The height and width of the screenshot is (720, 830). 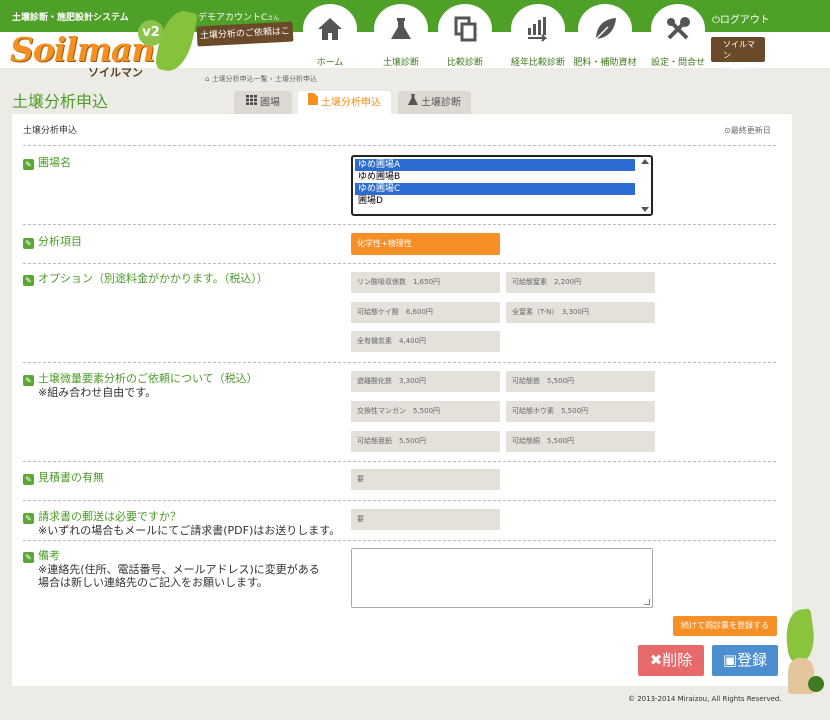 I want to click on account-name-text: デモアカウントC, so click(x=233, y=18).